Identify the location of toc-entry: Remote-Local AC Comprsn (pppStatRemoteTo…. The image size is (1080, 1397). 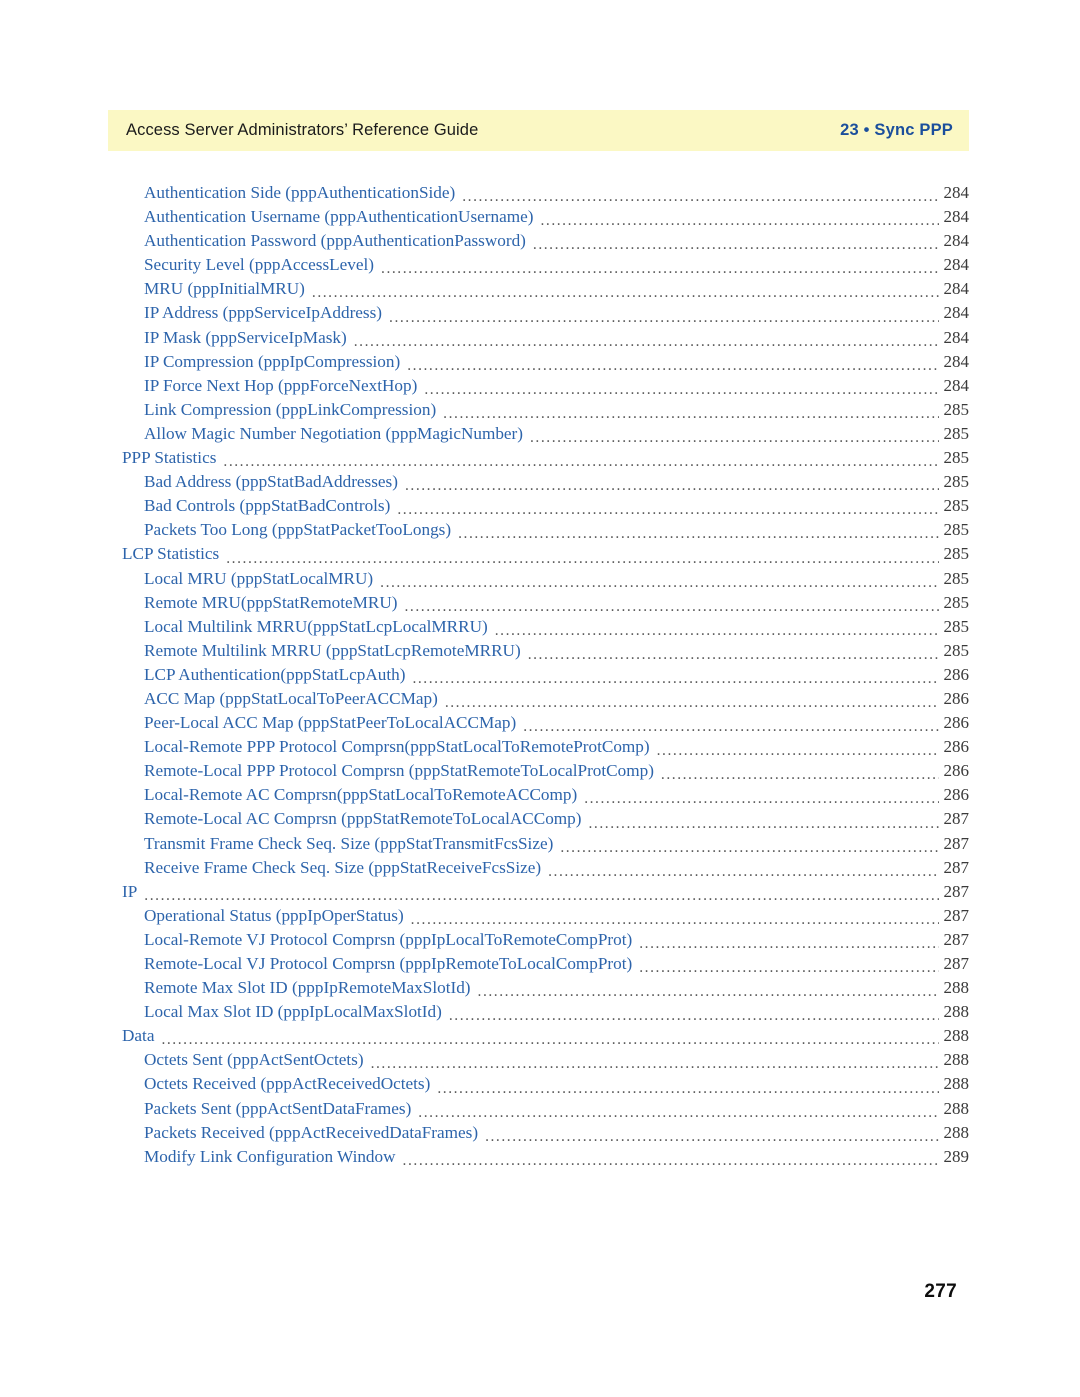
(538, 821).